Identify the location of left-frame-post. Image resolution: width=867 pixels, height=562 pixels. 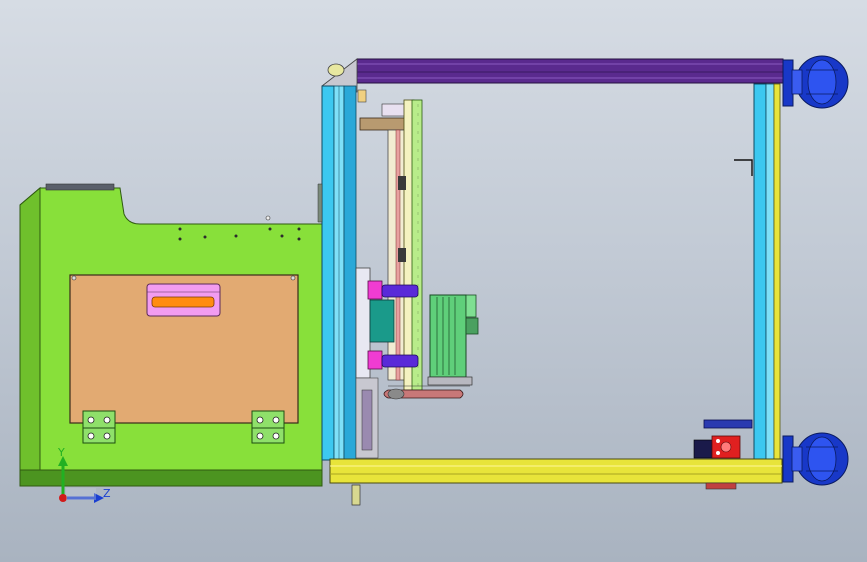
(339, 273).